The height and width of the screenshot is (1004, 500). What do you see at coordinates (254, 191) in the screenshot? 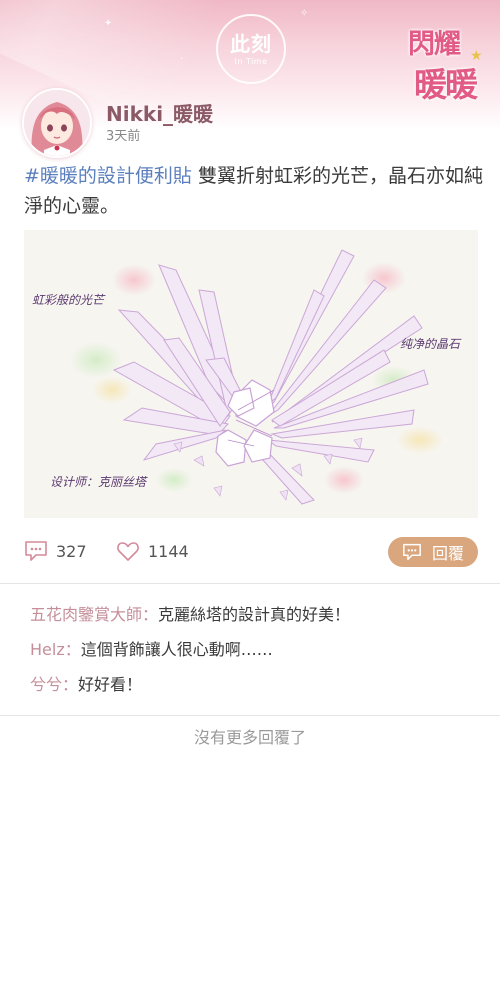
I see `post-body: #暖暖的設計便利貼 雙翼折射虹彩的光芒，晶石亦如純淨的心靈。` at bounding box center [254, 191].